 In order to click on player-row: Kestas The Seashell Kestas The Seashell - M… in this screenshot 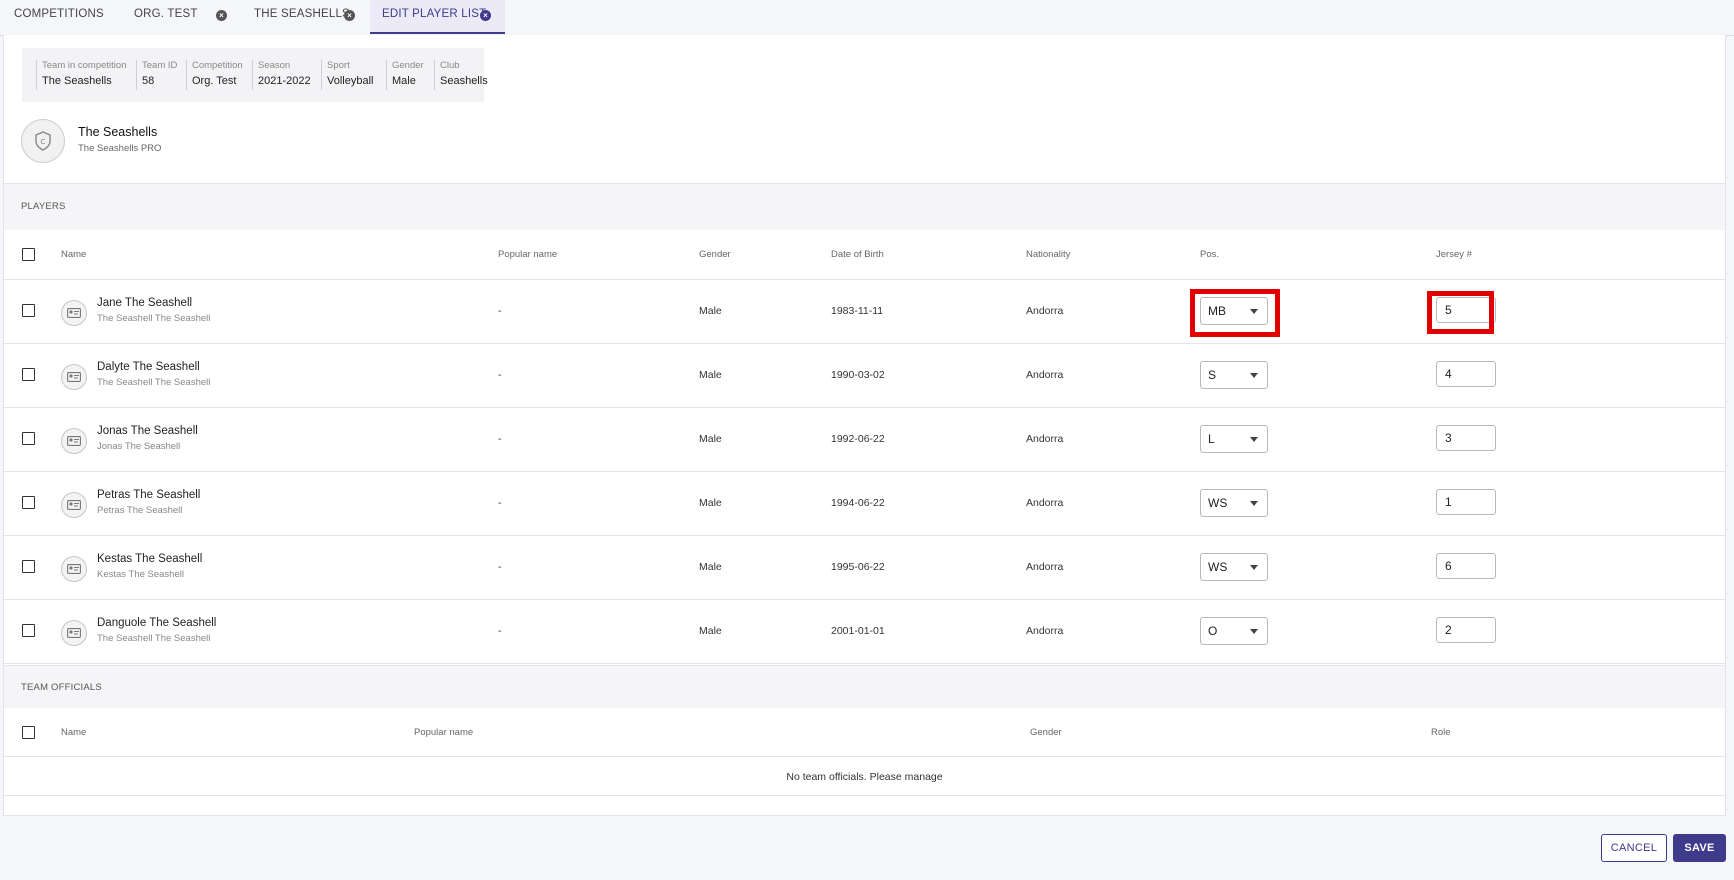, I will do `click(864, 568)`.